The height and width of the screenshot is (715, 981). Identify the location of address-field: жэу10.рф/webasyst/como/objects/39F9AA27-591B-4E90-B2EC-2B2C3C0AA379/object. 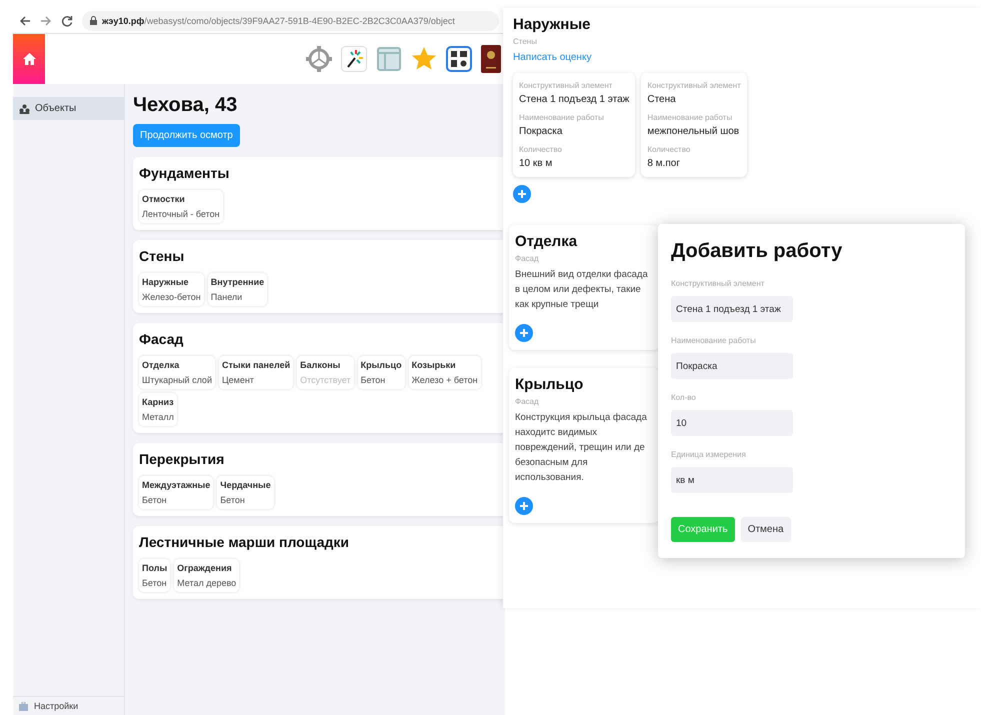
(290, 20).